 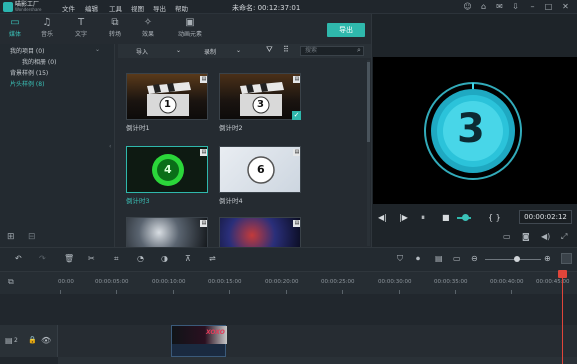 What do you see at coordinates (18, 258) in the screenshot?
I see `undo-icon: ↶` at bounding box center [18, 258].